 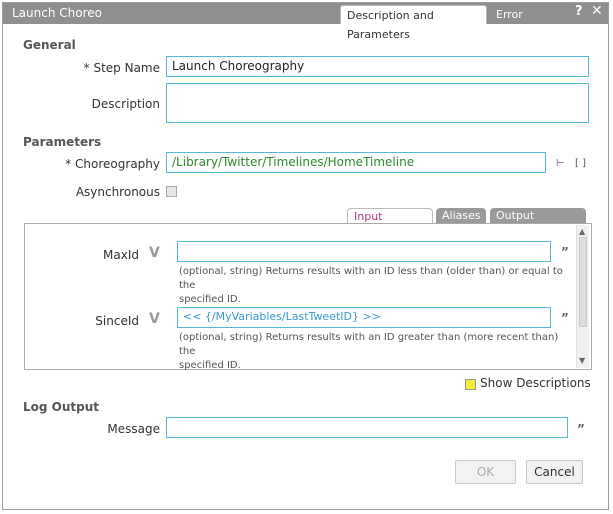 What do you see at coordinates (583, 282) in the screenshot?
I see `scroll-thumb` at bounding box center [583, 282].